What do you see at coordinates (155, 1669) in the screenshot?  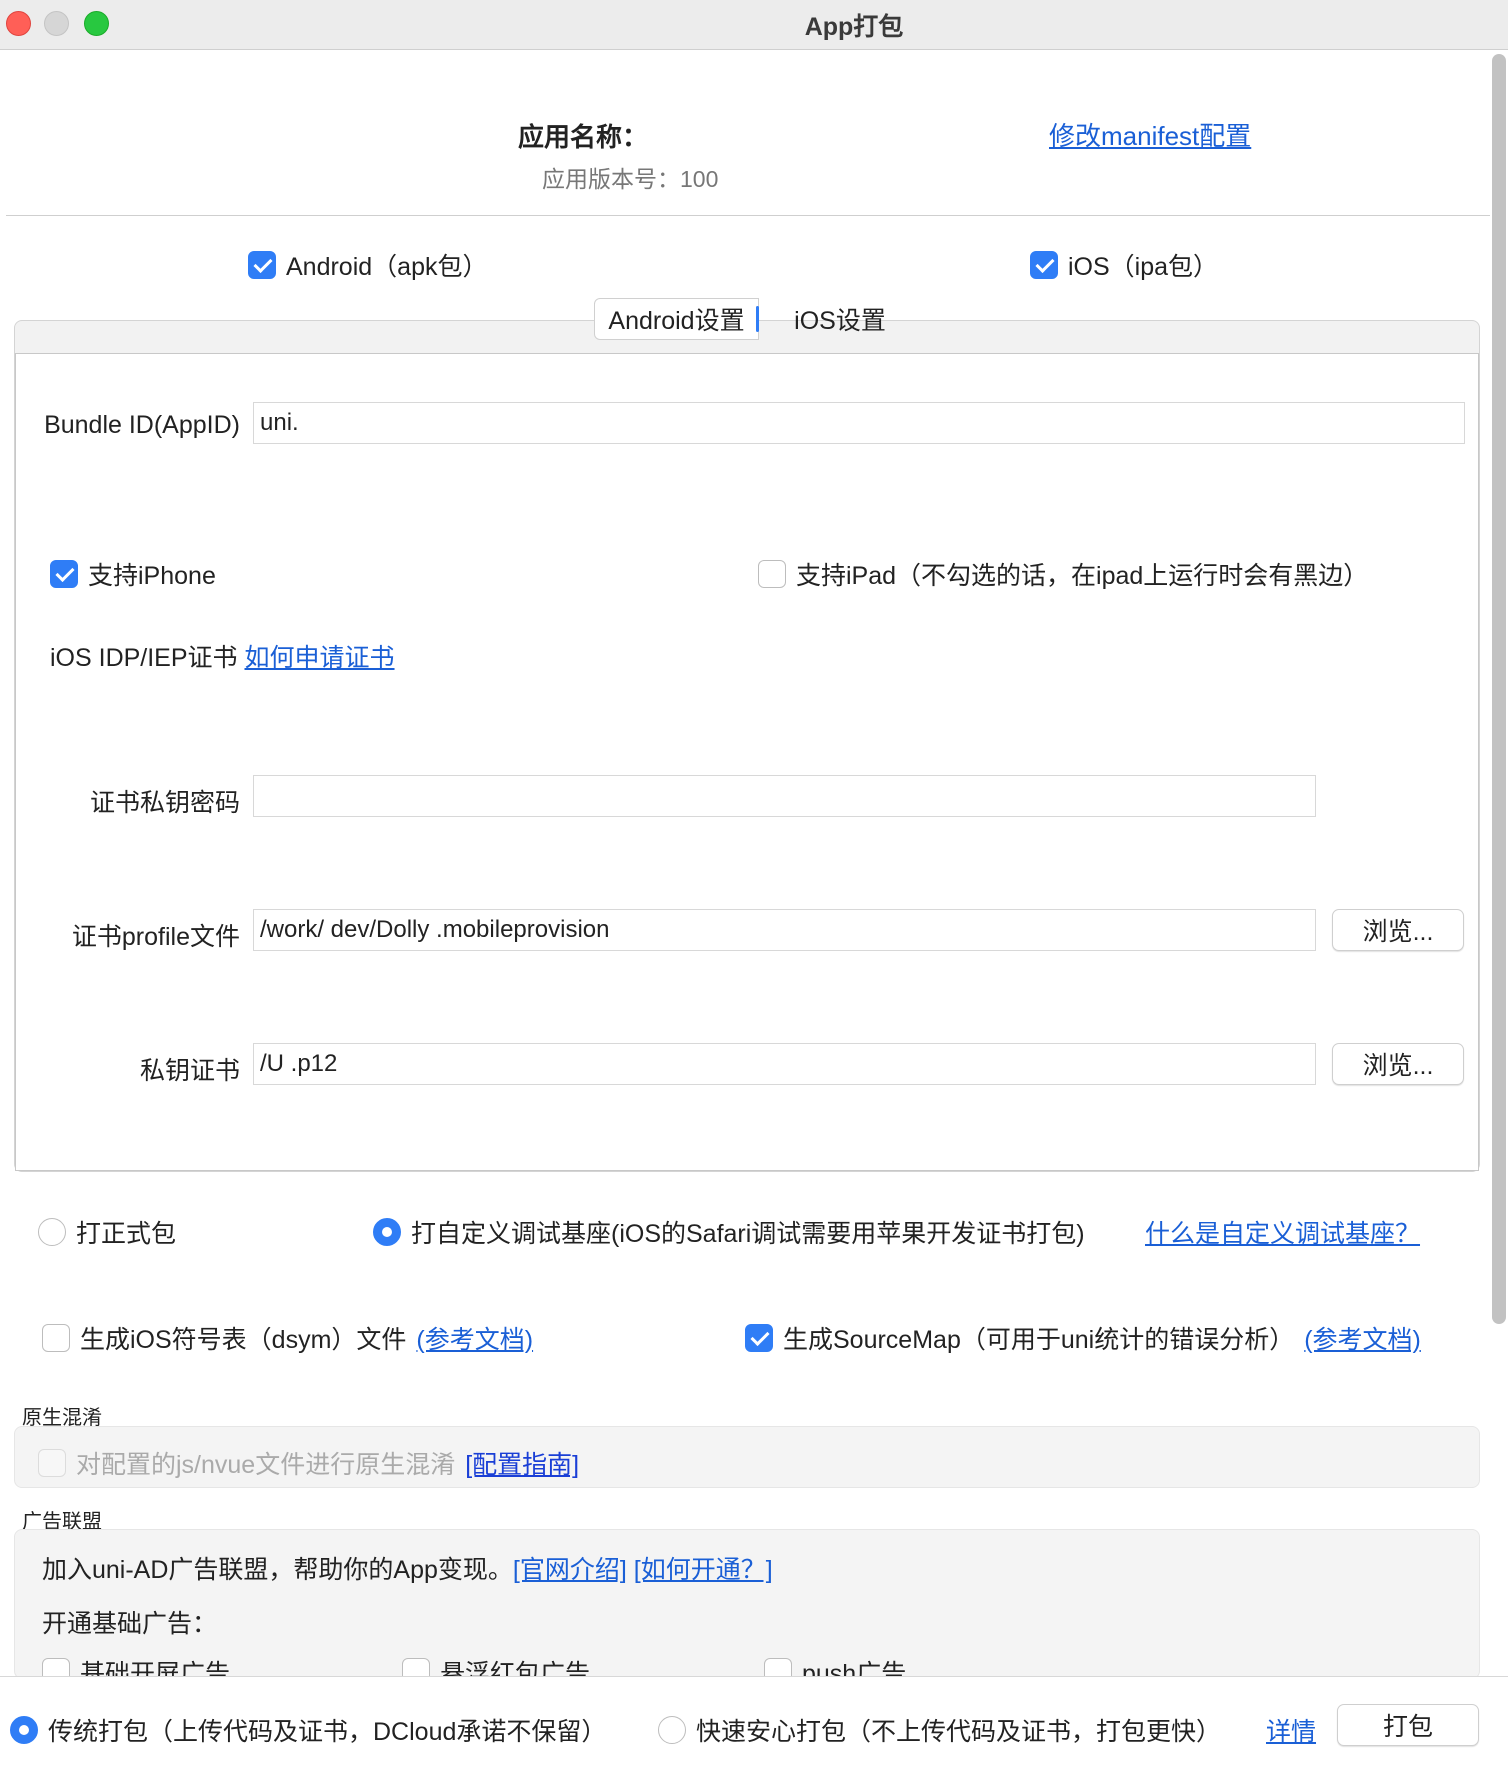 I see `ad-splash-label: 基础开屏广告` at bounding box center [155, 1669].